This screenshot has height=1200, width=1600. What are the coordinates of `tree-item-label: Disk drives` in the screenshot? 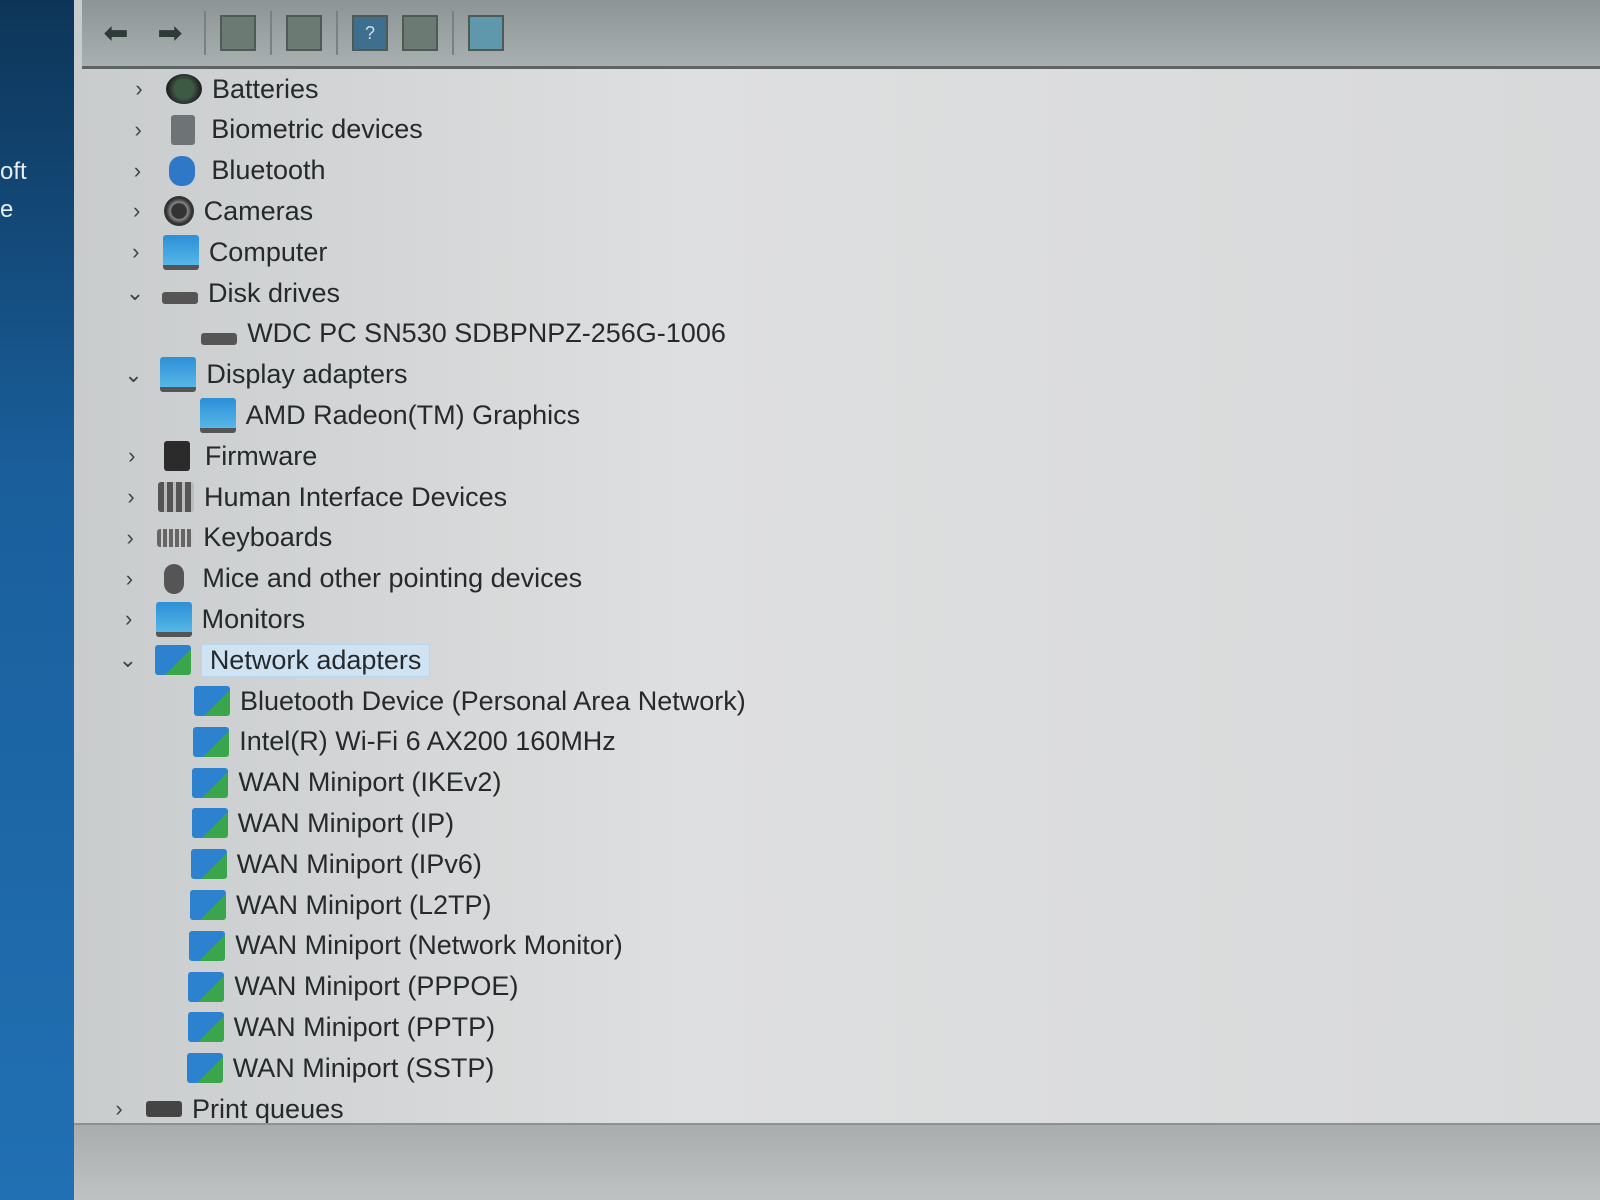 It's located at (274, 292).